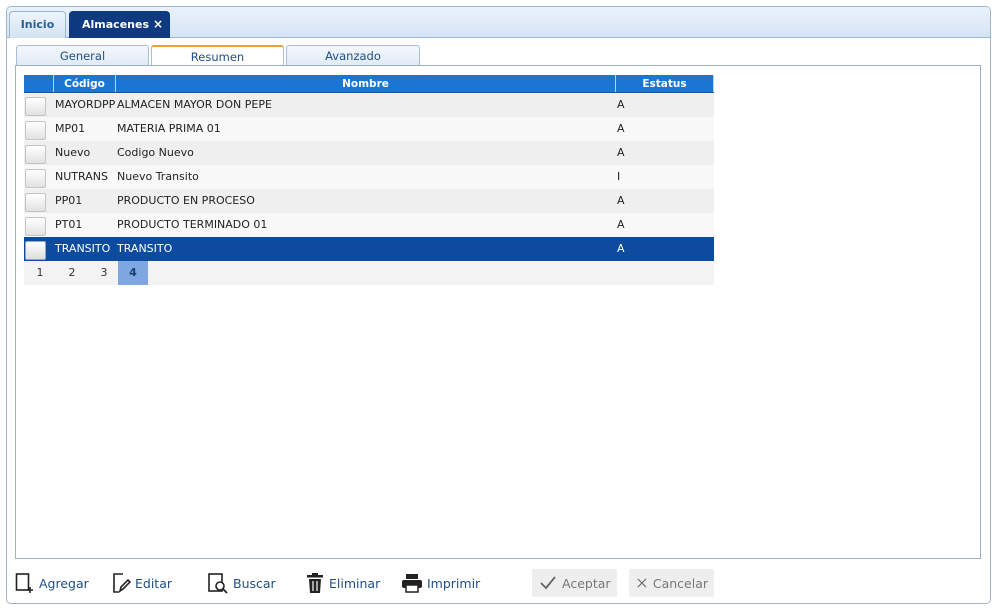 This screenshot has height=609, width=998. I want to click on cell-codigo: Nuevo, so click(73, 152).